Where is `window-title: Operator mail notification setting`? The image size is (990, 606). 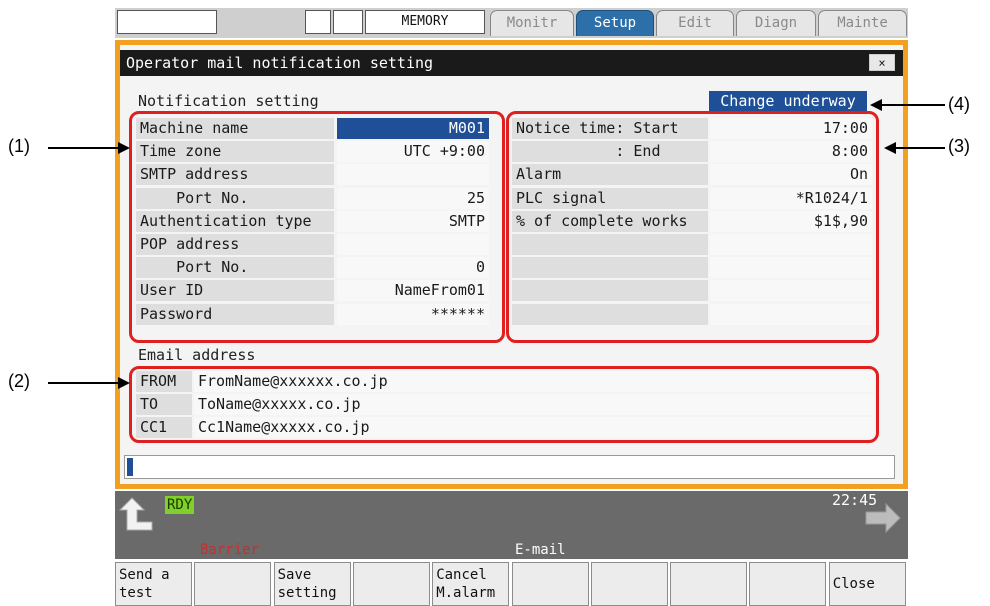
window-title: Operator mail notification setting is located at coordinates (280, 63).